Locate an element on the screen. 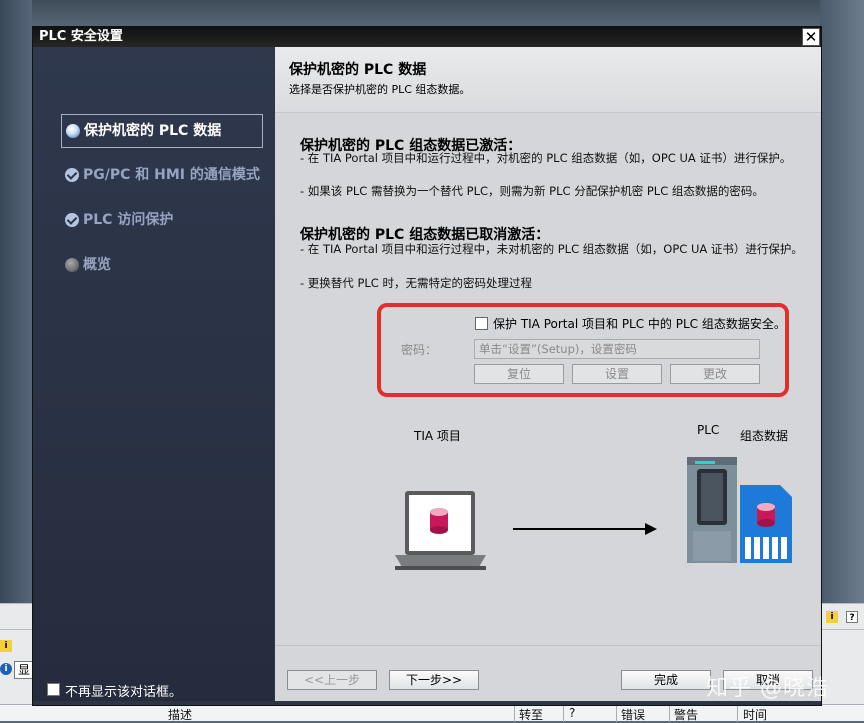 The height and width of the screenshot is (723, 864). column-help: ? is located at coordinates (572, 713).